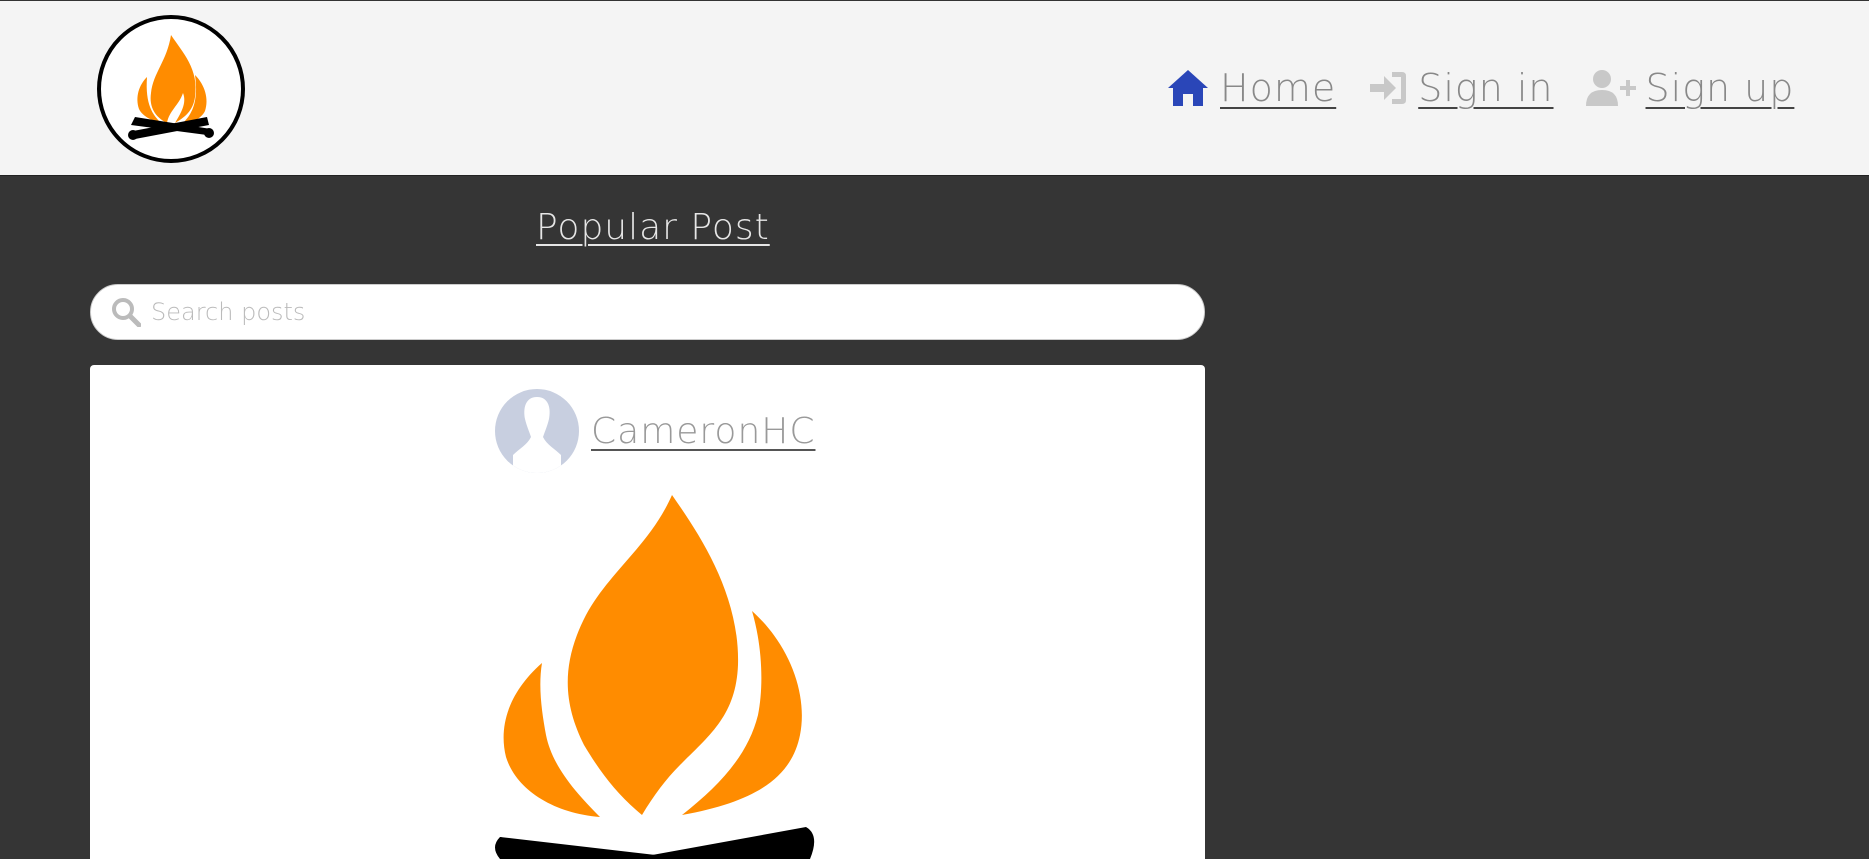  Describe the element at coordinates (1610, 88) in the screenshot. I see `user-plus-icon` at that location.